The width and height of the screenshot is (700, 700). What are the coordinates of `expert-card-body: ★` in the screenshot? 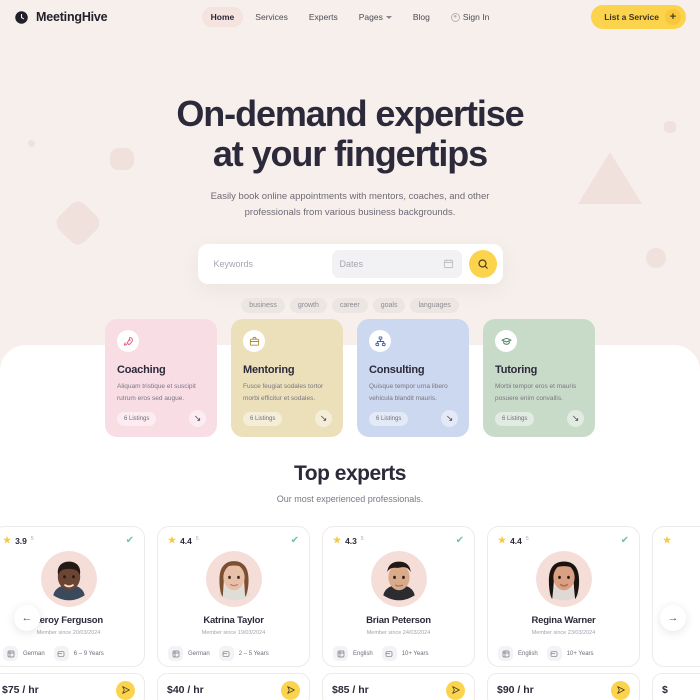 It's located at (676, 596).